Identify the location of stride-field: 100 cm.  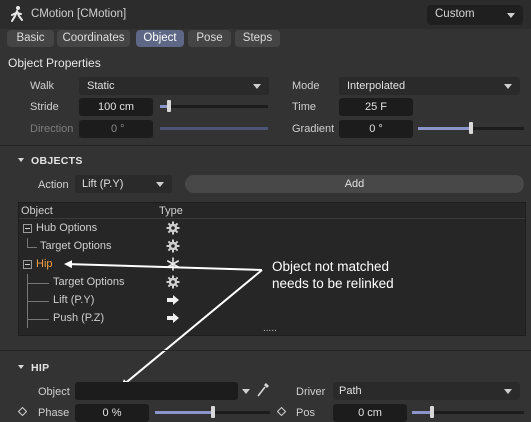
(116, 107).